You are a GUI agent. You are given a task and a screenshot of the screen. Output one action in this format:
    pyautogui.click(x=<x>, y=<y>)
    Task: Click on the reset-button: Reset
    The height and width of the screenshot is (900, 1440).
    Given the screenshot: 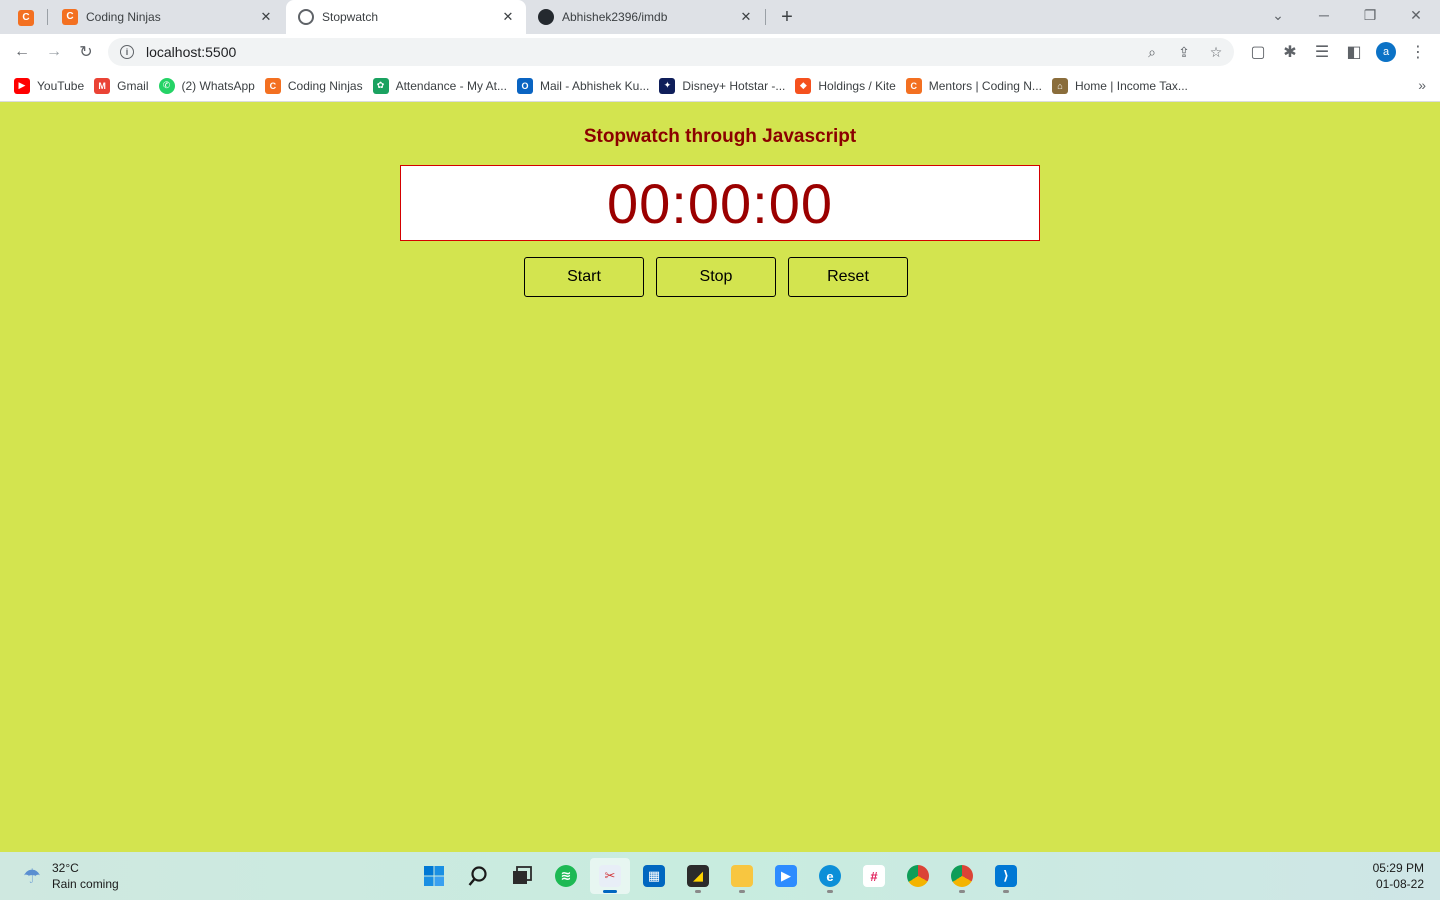 What is the action you would take?
    pyautogui.click(x=848, y=277)
    